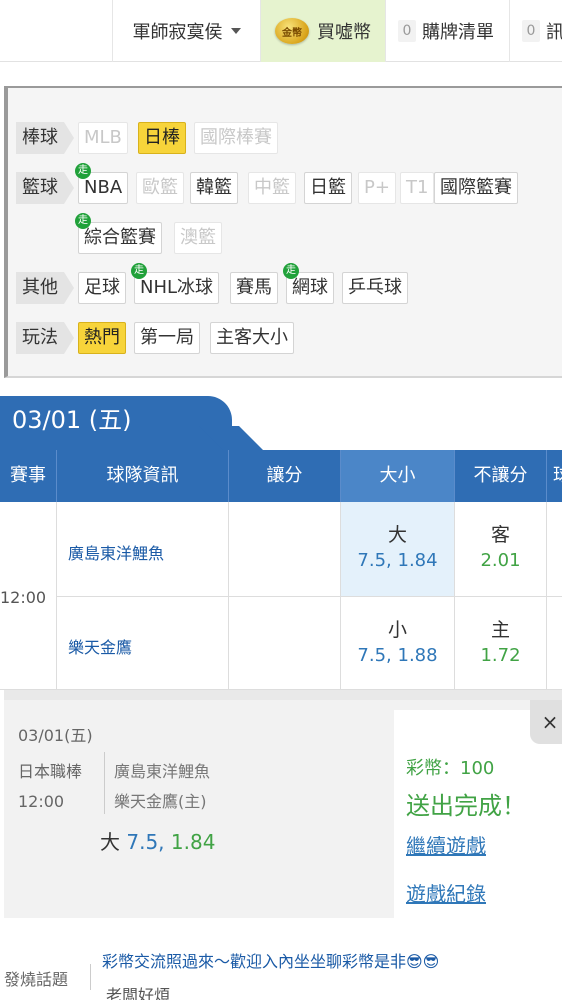 Image resolution: width=562 pixels, height=1000 pixels. Describe the element at coordinates (281, 424) in the screenshot. I see `date-header: 03/01 (五)` at that location.